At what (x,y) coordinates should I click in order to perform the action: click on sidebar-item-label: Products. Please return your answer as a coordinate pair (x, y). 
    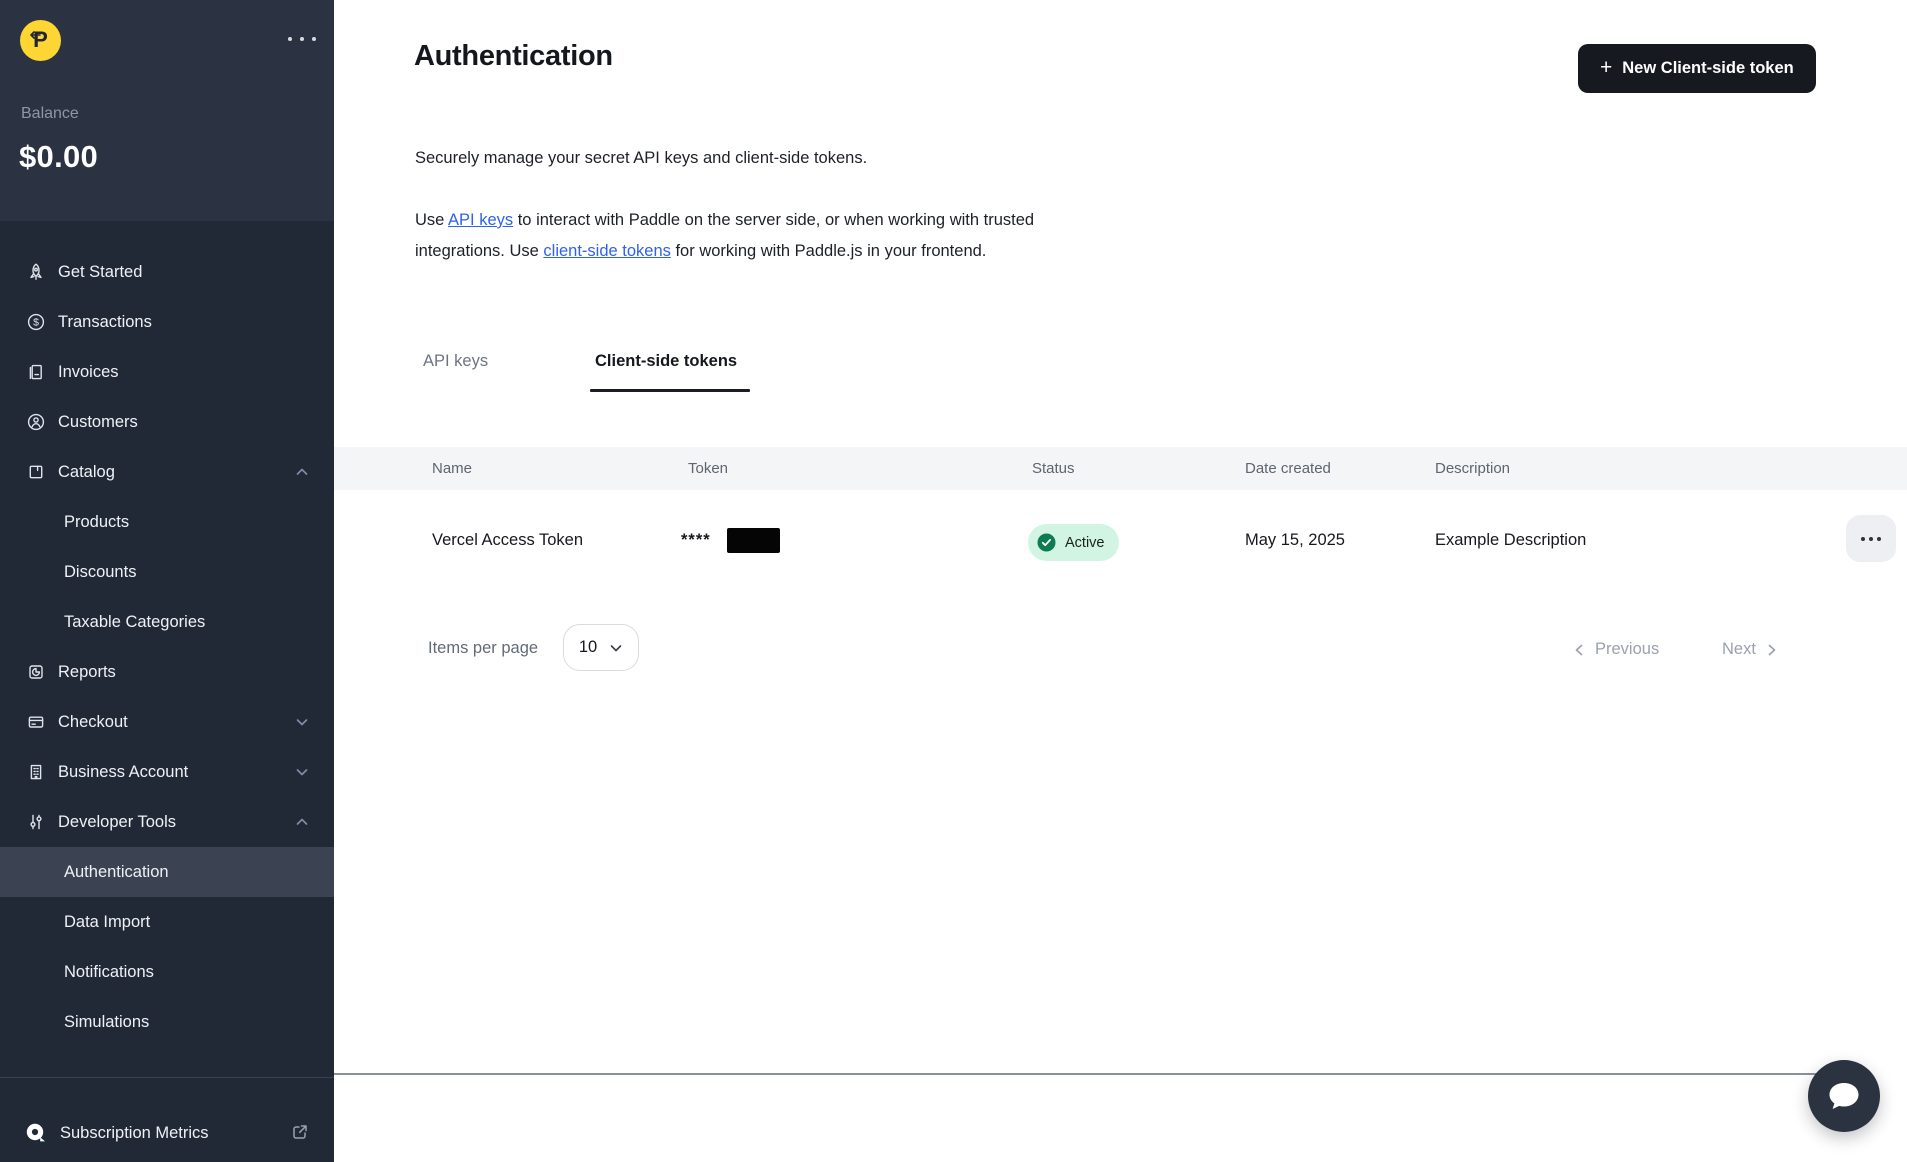
    Looking at the image, I should click on (97, 521).